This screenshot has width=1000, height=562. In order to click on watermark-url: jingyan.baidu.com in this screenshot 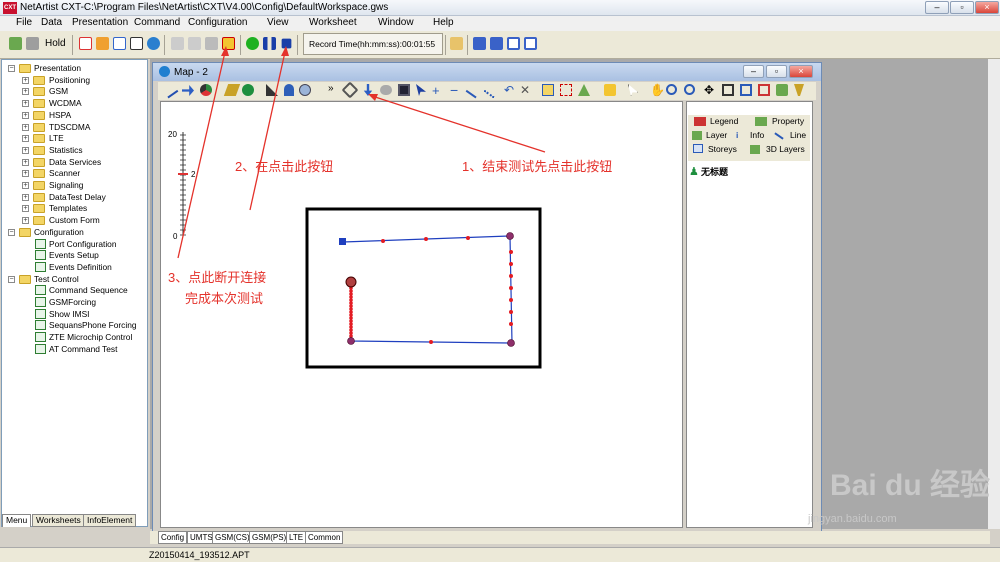, I will do `click(852, 519)`.